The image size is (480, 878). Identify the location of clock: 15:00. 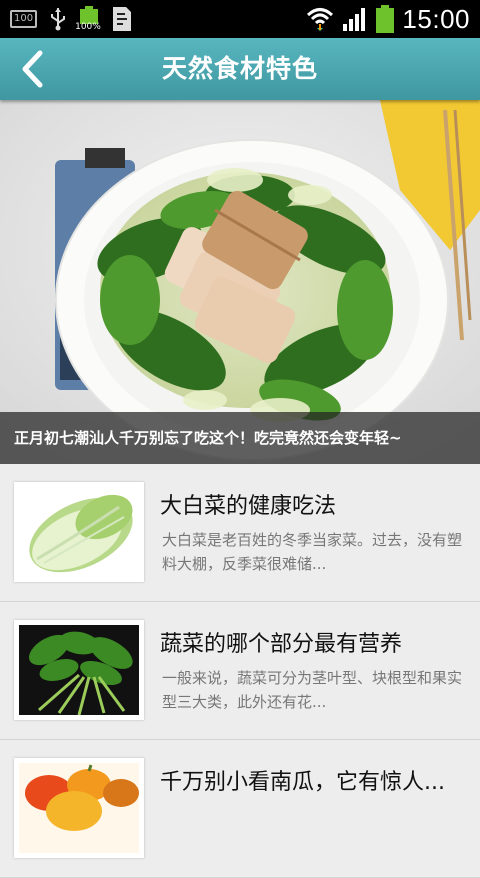
(436, 18).